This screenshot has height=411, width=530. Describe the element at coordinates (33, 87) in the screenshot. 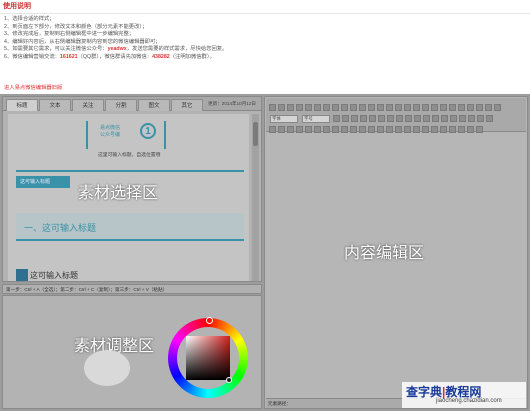

I see `old-editor-link: 进入易点微信编辑器旧版` at that location.